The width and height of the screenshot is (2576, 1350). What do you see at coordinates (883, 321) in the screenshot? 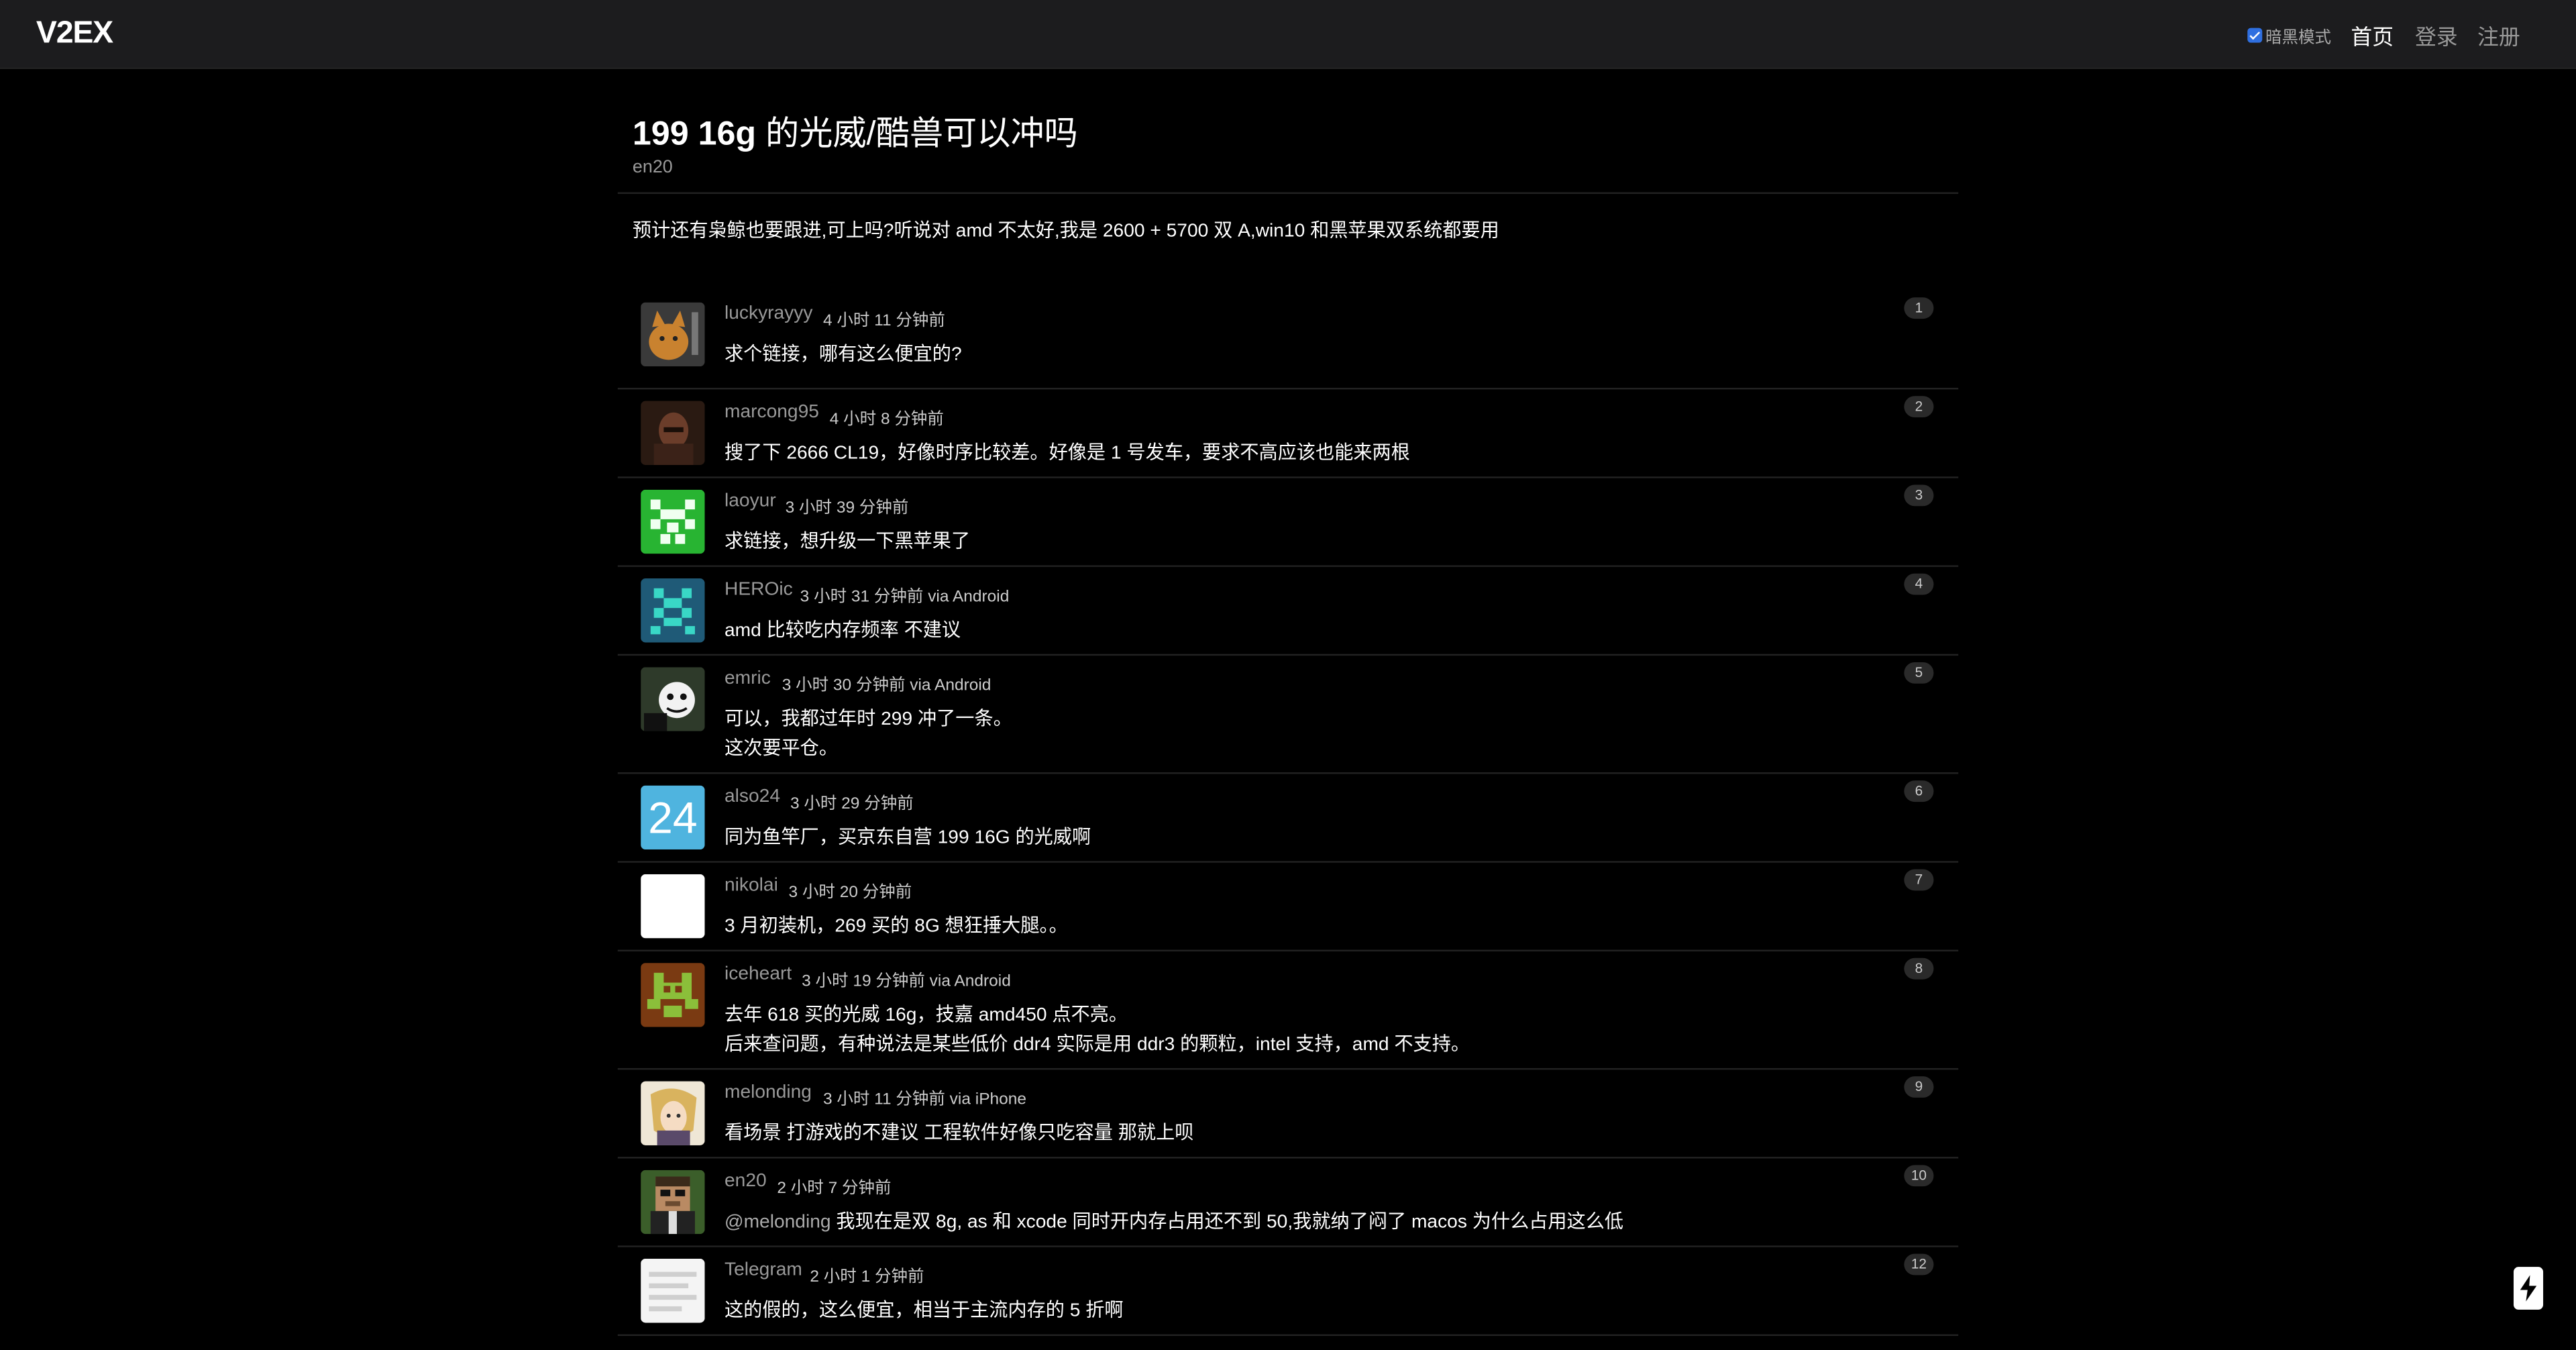
I see `reply-time: 4 小时 11 分钟前` at bounding box center [883, 321].